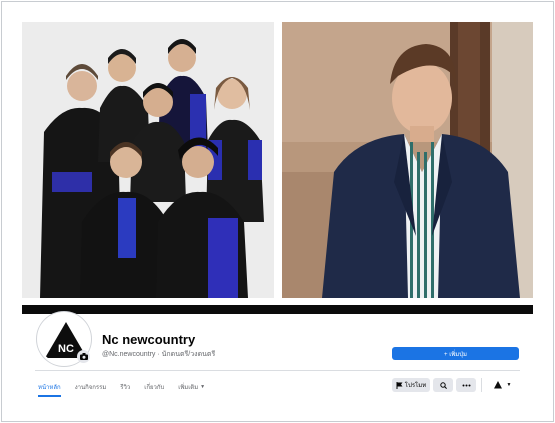 The width and height of the screenshot is (555, 423). I want to click on header-divider, so click(277, 370).